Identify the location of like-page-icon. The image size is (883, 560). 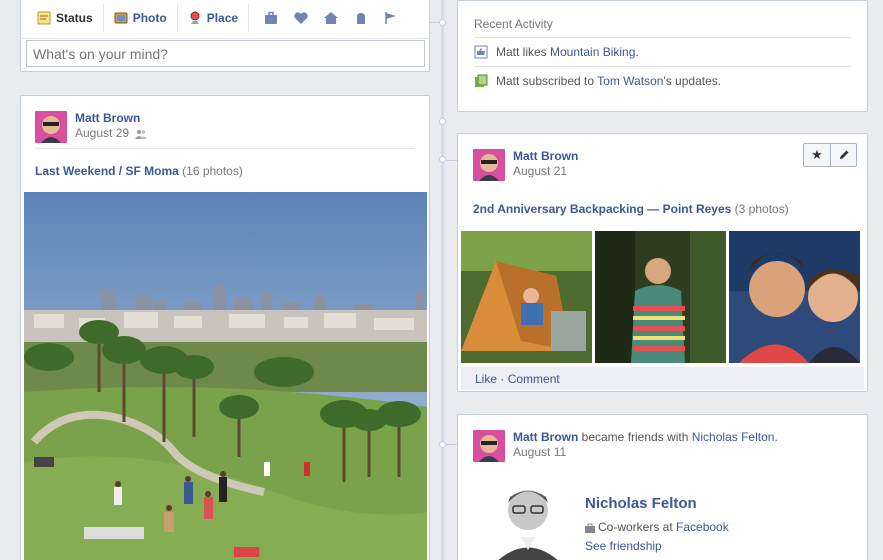
(481, 52).